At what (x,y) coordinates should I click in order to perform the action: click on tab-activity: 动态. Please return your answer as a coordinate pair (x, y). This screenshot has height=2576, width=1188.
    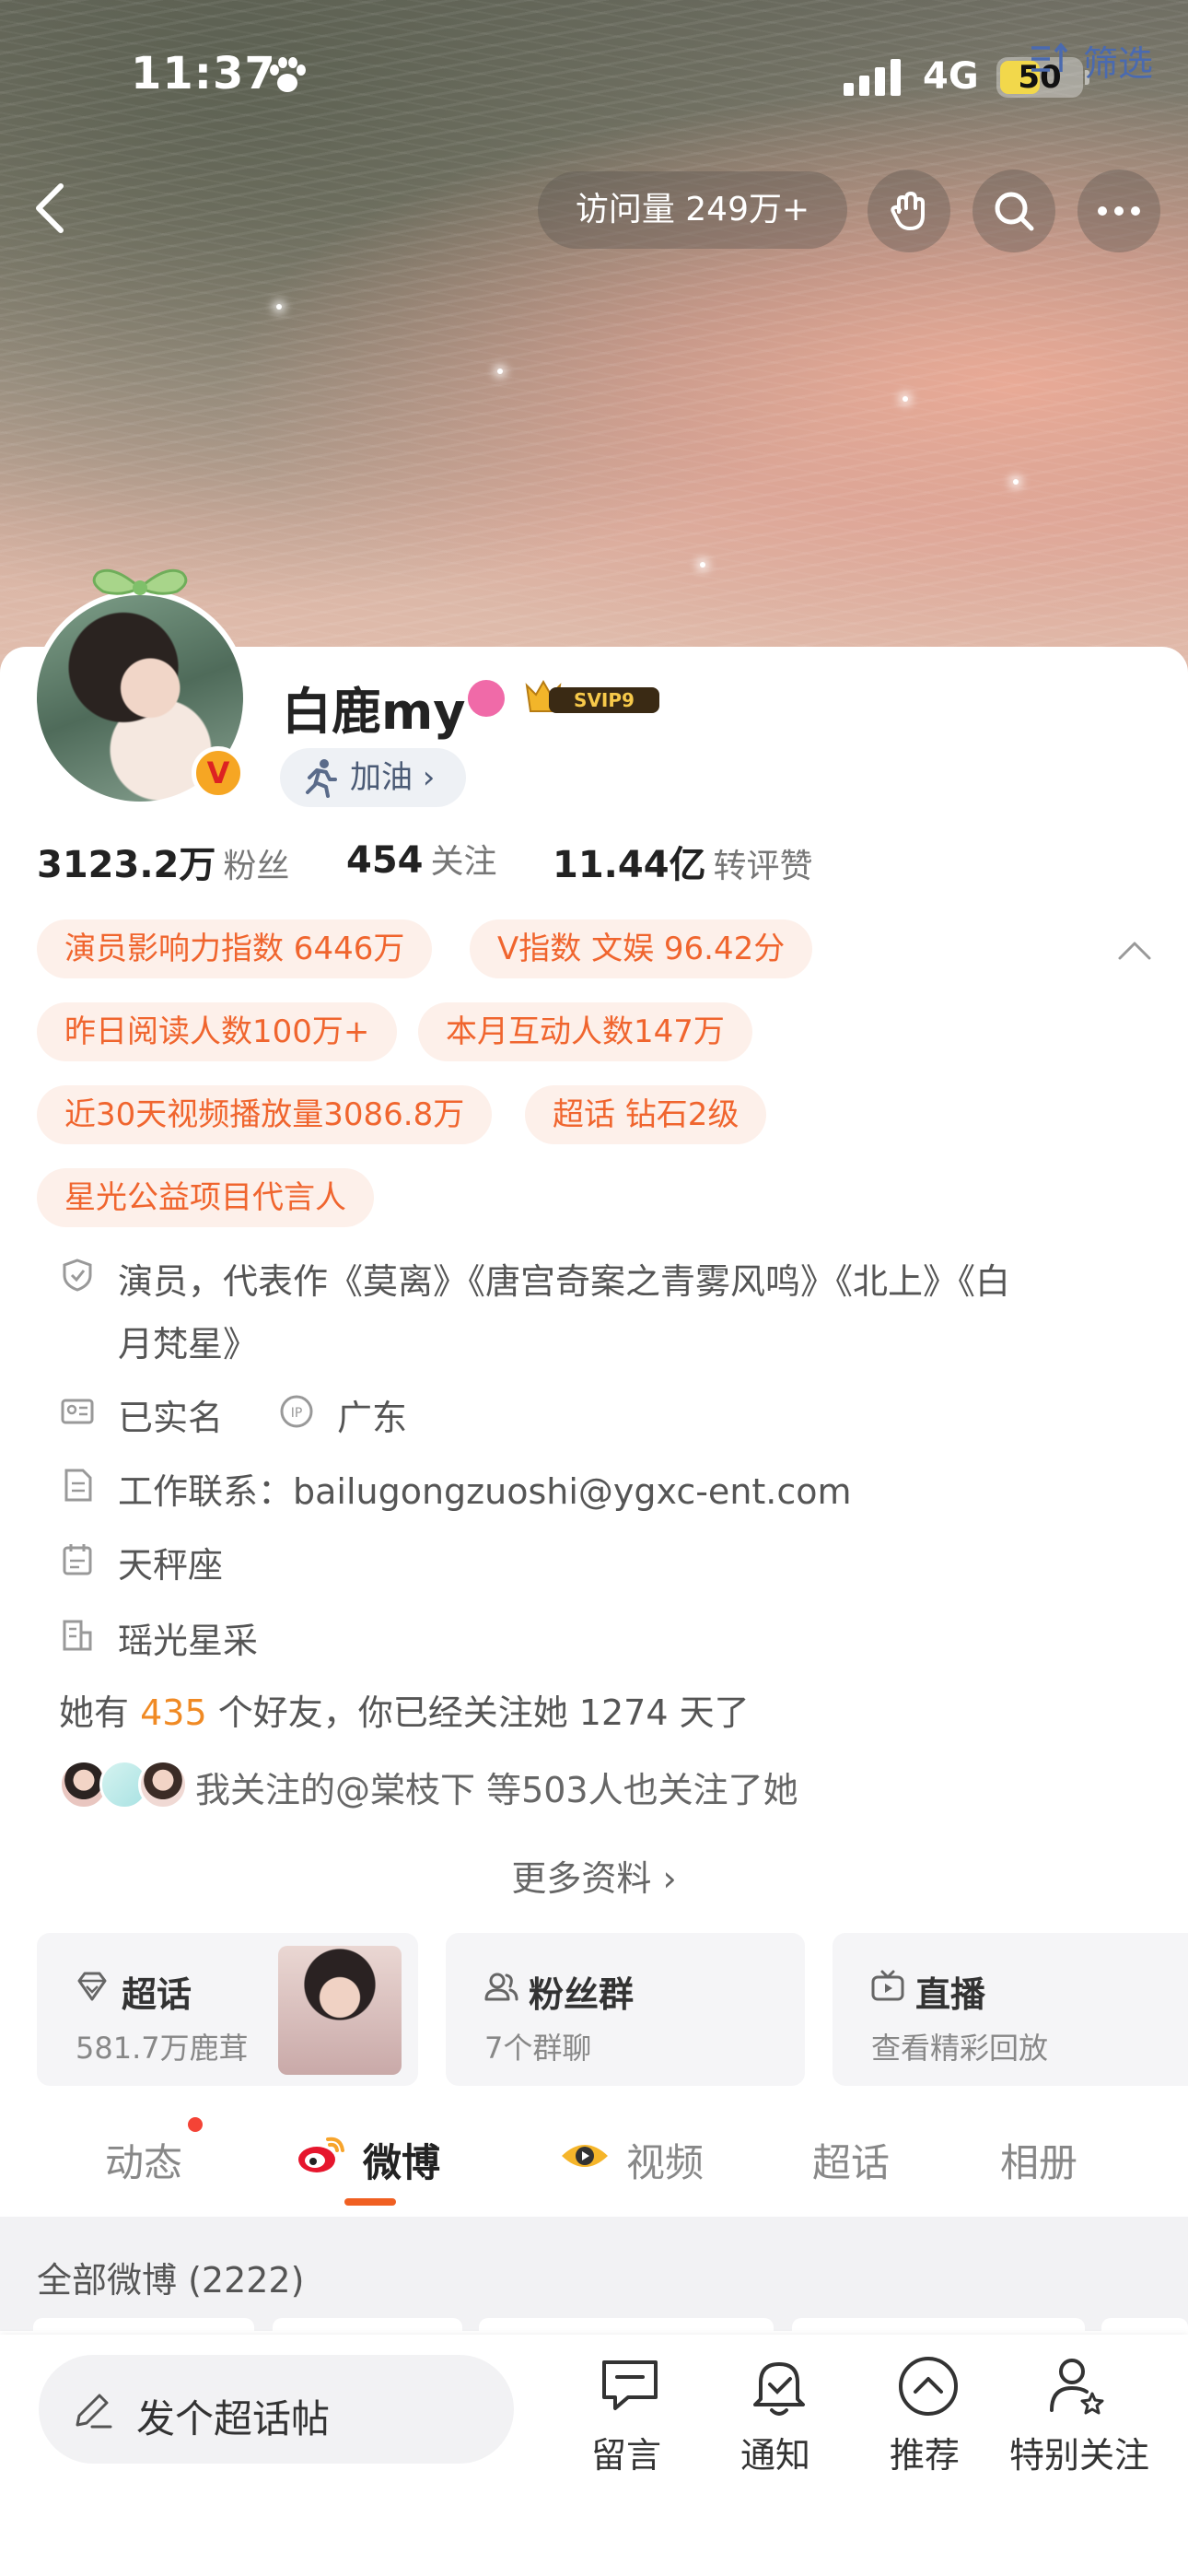
    Looking at the image, I should click on (143, 2160).